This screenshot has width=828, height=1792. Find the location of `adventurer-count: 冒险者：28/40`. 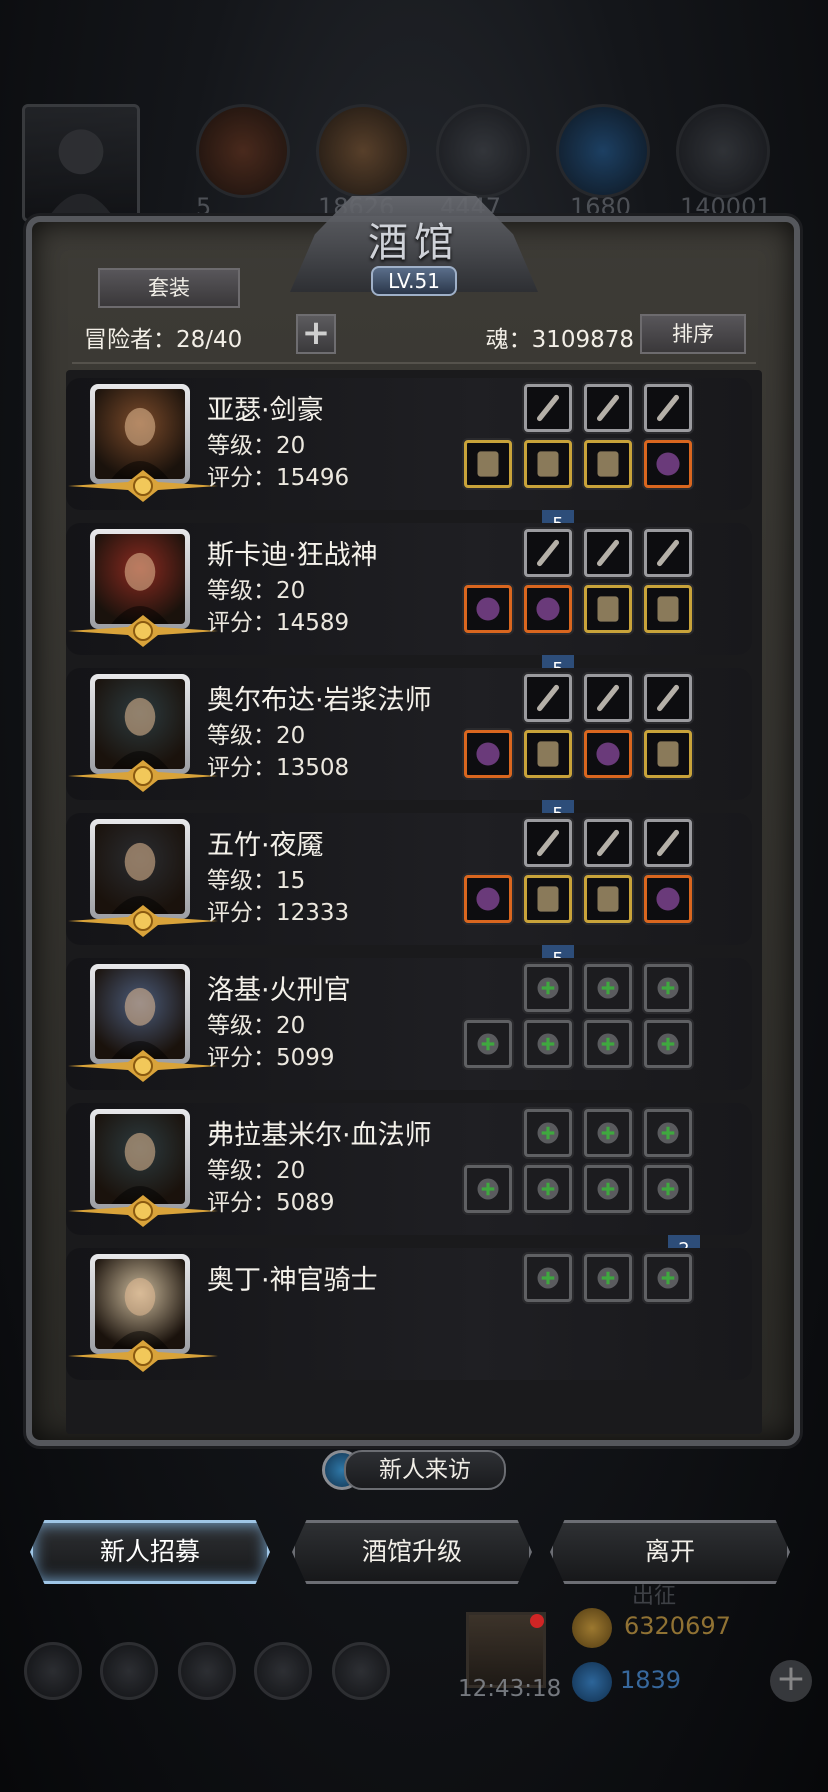

adventurer-count: 冒险者：28/40 is located at coordinates (163, 340).